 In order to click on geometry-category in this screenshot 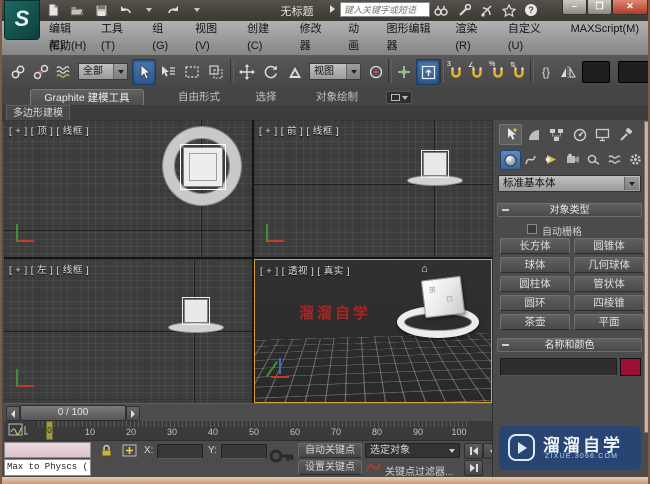, I will do `click(510, 160)`.